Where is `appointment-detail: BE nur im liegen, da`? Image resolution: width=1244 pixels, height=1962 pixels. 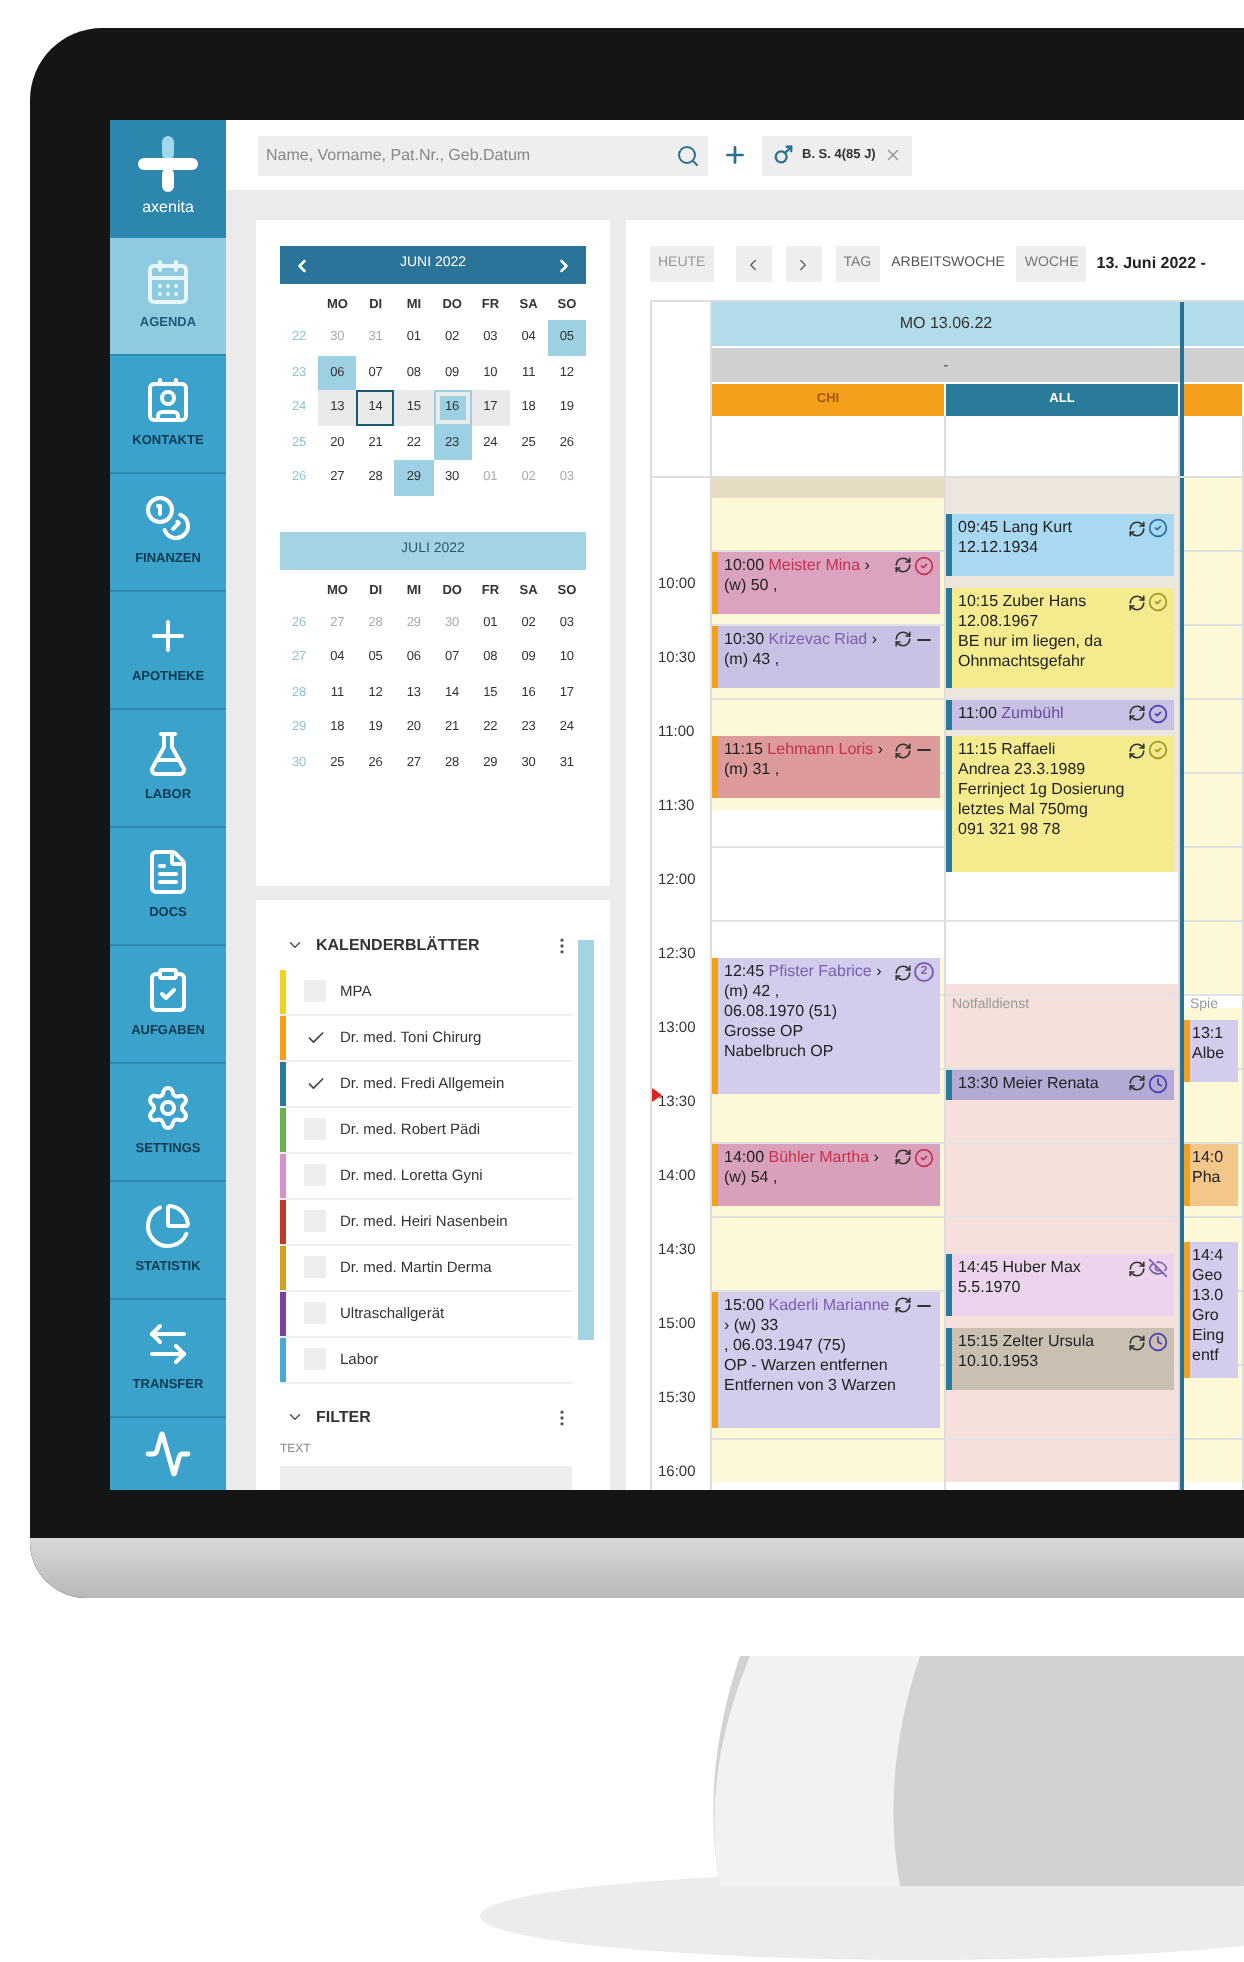 appointment-detail: BE nur im liegen, da is located at coordinates (1031, 642).